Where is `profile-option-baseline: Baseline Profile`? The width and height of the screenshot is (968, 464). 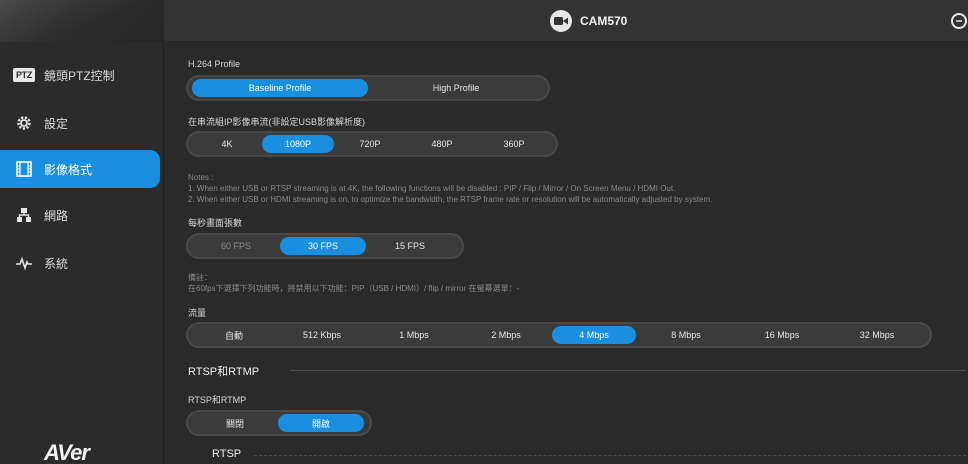
profile-option-baseline: Baseline Profile is located at coordinates (280, 88).